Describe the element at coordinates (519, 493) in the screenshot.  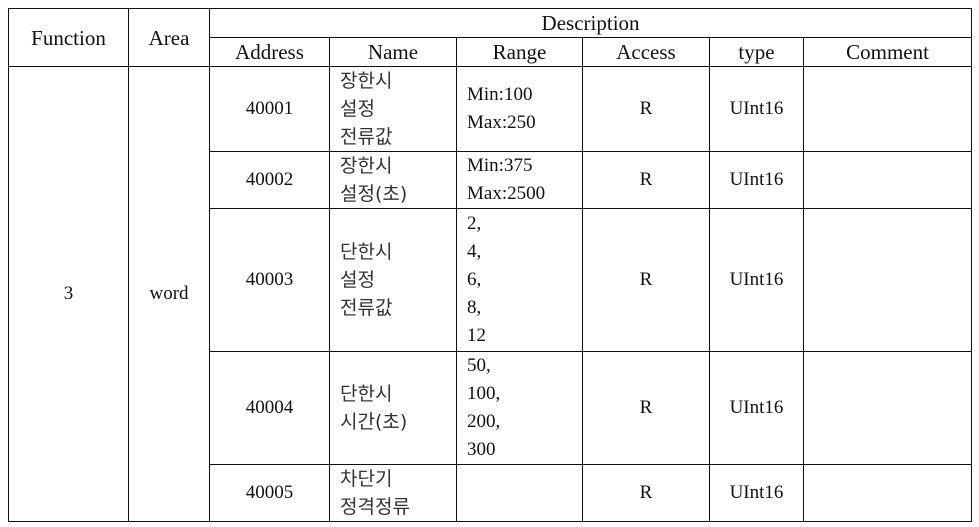
I see `range-cell` at that location.